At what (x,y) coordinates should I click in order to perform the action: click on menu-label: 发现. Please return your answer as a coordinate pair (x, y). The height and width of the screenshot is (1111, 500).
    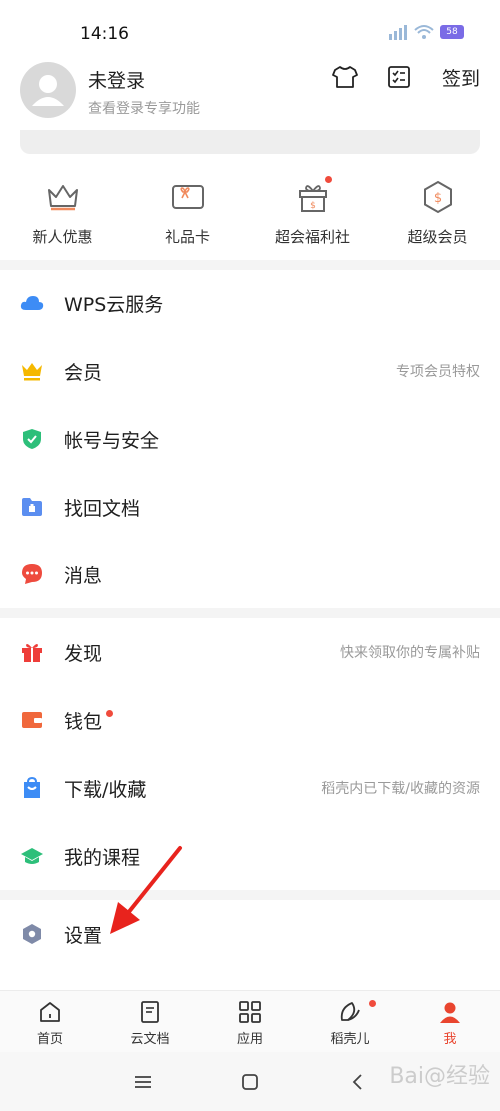
    Looking at the image, I should click on (83, 653).